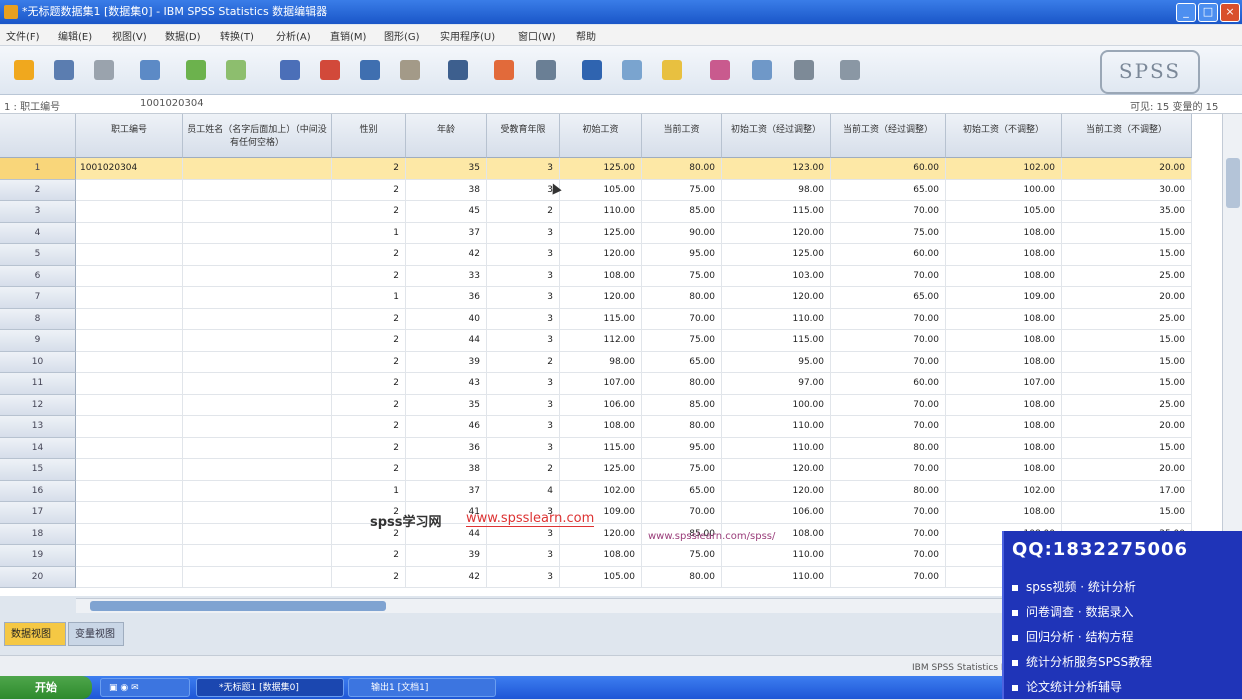 This screenshot has width=1242, height=700. What do you see at coordinates (422, 687) in the screenshot?
I see `taskbar-item-output: 输出1 [文档1]` at bounding box center [422, 687].